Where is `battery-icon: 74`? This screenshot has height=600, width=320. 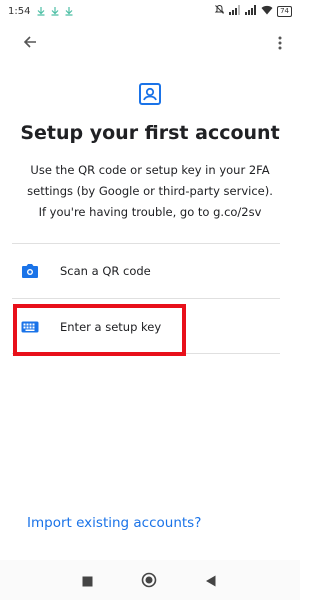
battery-icon: 74 is located at coordinates (284, 11).